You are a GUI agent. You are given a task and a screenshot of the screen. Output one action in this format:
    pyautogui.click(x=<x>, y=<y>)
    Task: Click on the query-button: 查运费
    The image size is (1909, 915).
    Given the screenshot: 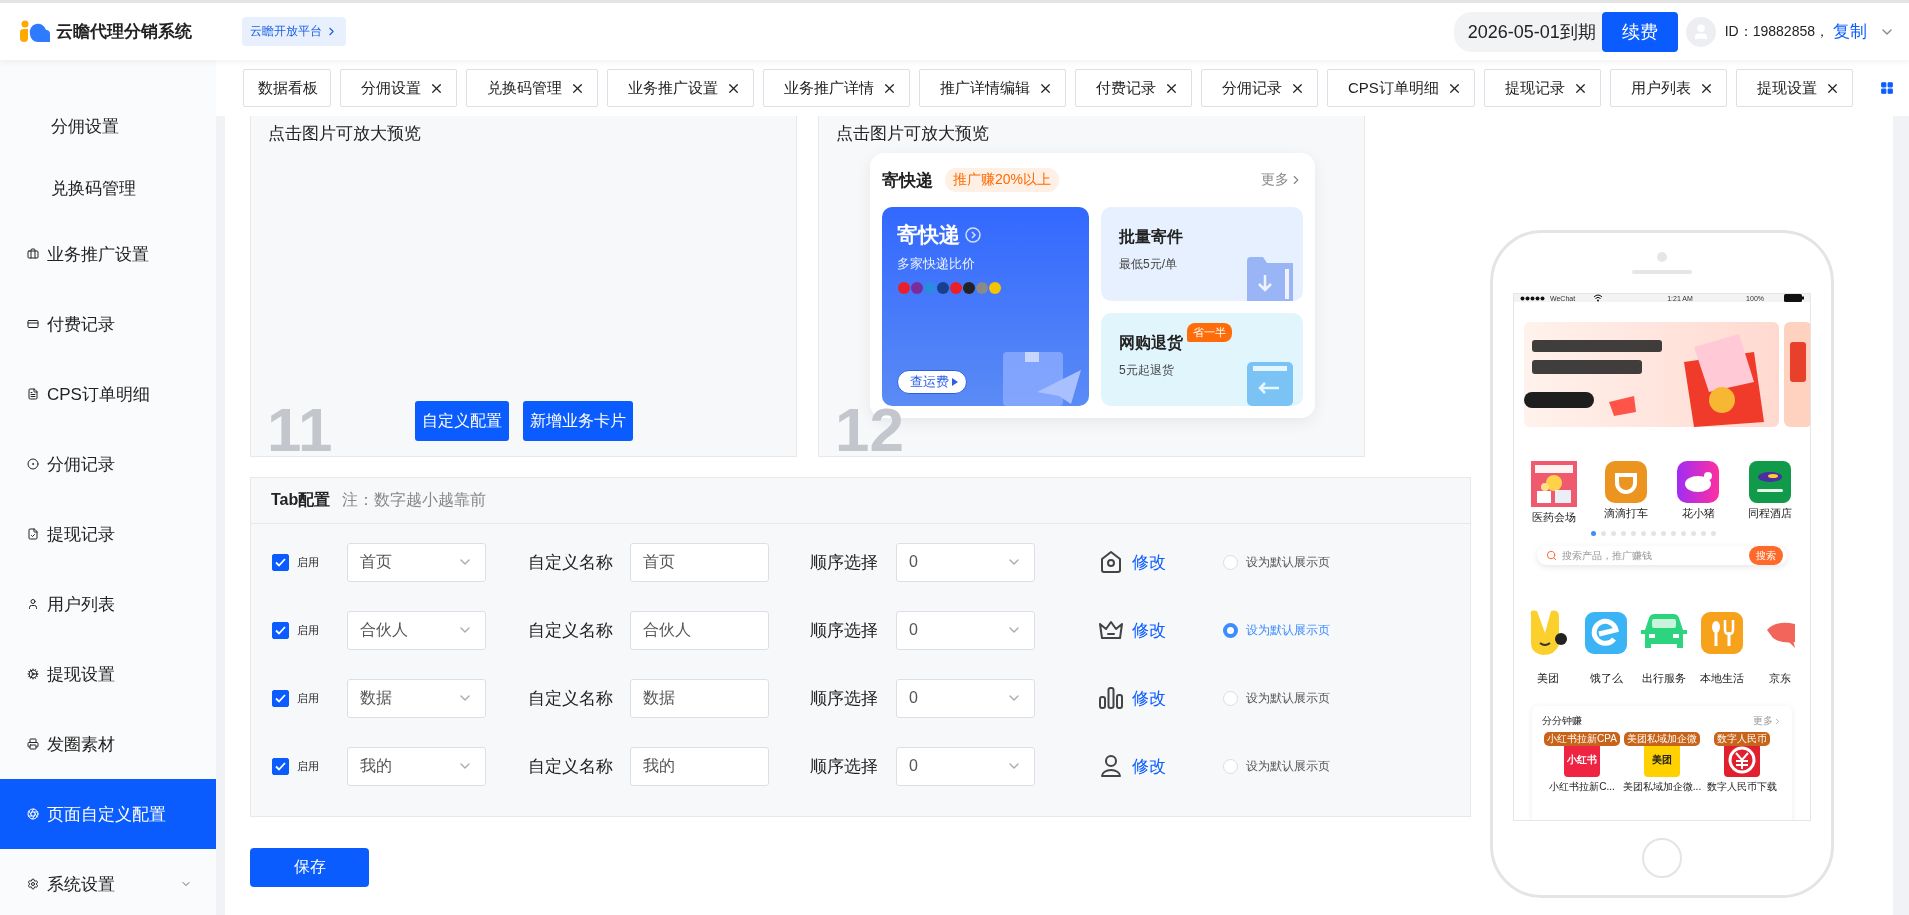 What is the action you would take?
    pyautogui.click(x=932, y=382)
    